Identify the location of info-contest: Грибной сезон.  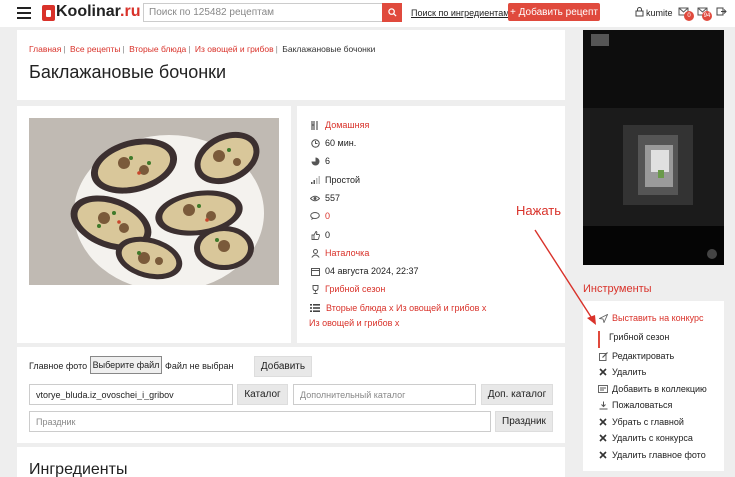
(347, 289).